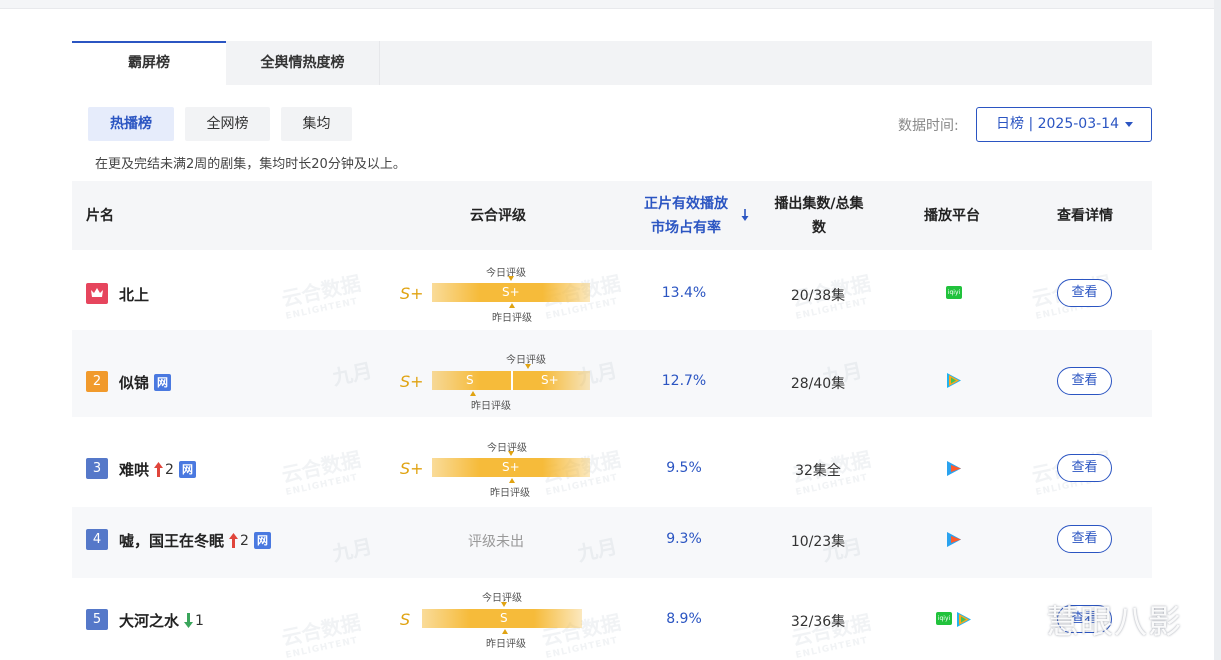 The width and height of the screenshot is (1221, 660). I want to click on bar-grade-yesterday: S, so click(470, 380).